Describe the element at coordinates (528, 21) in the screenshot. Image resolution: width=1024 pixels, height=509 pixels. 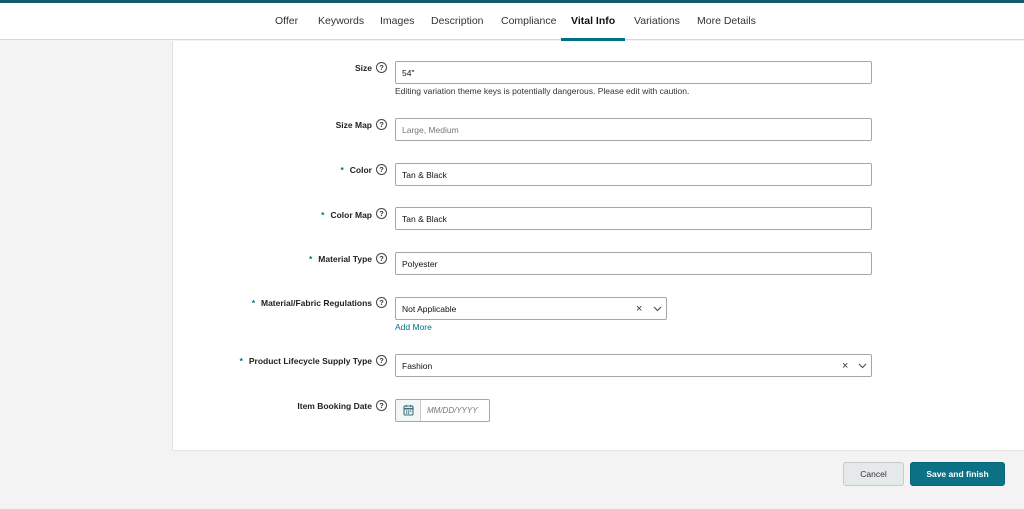
I see `tab-compliance: Compliance` at that location.